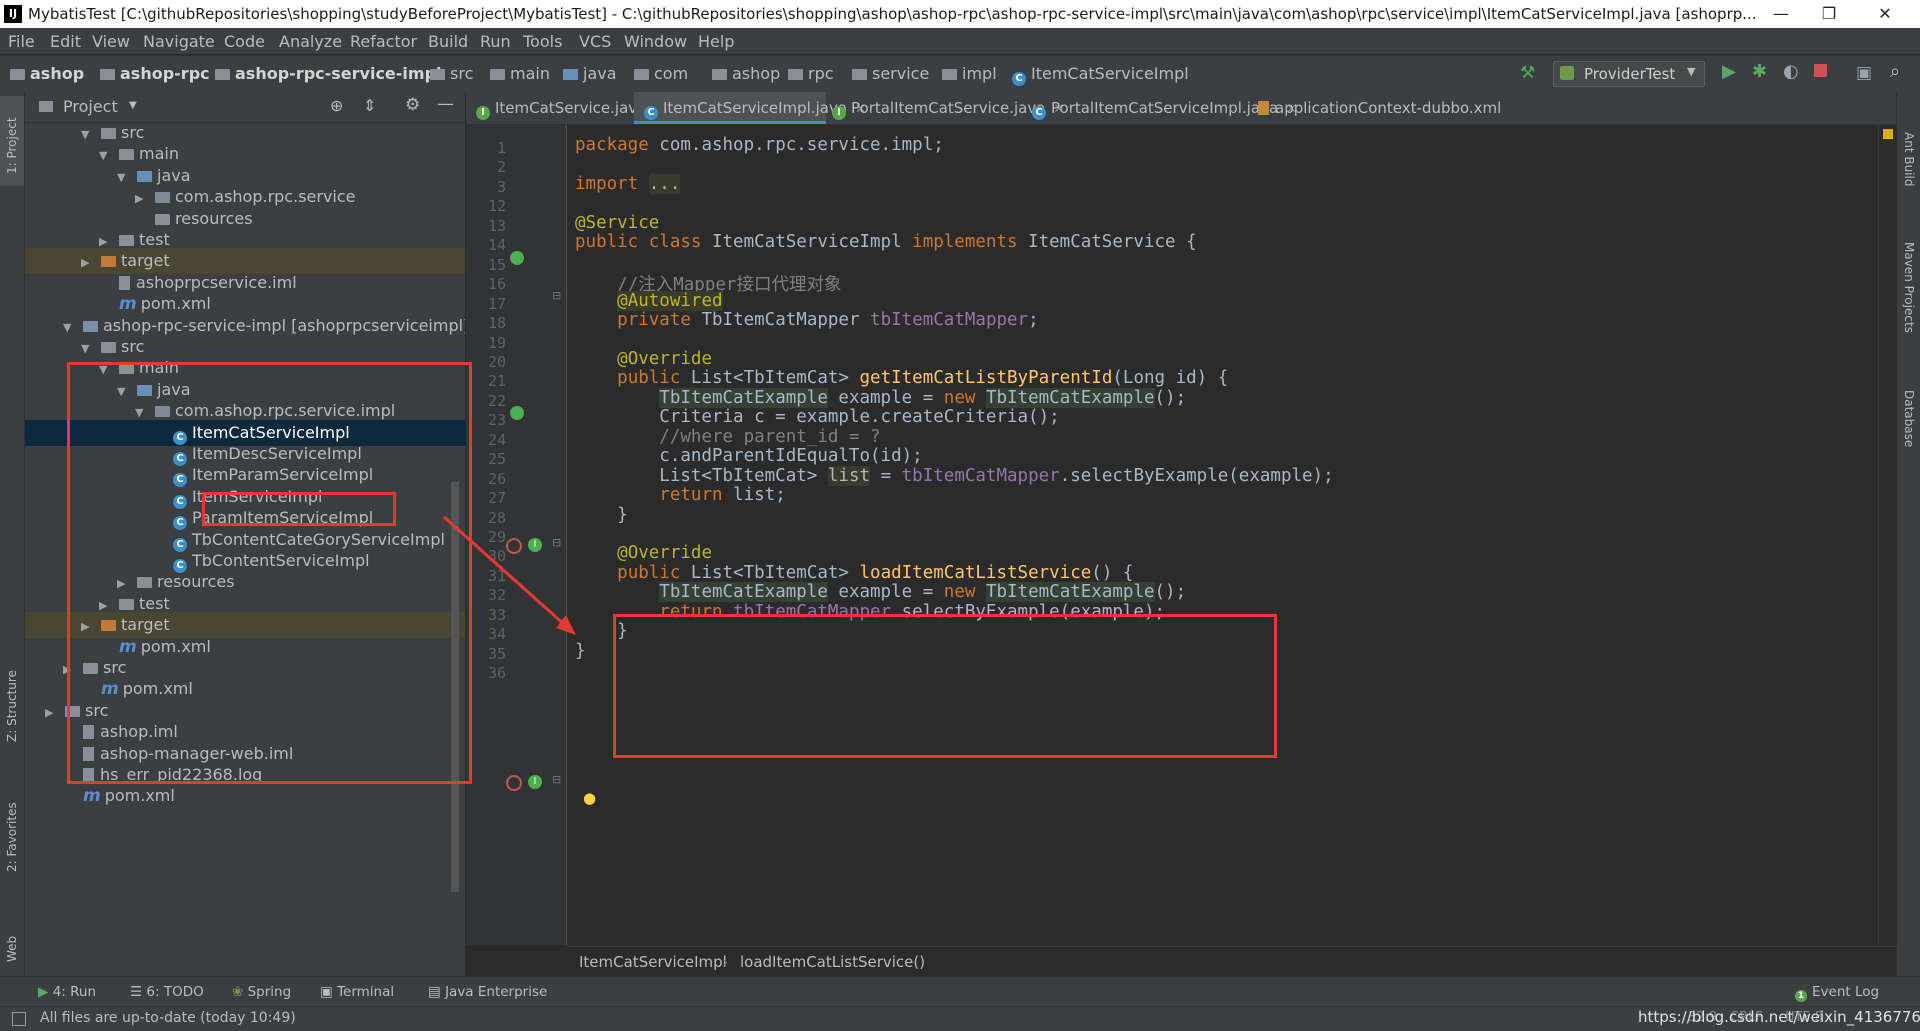 The height and width of the screenshot is (1031, 1920). I want to click on annotation-arrow, so click(509, 575).